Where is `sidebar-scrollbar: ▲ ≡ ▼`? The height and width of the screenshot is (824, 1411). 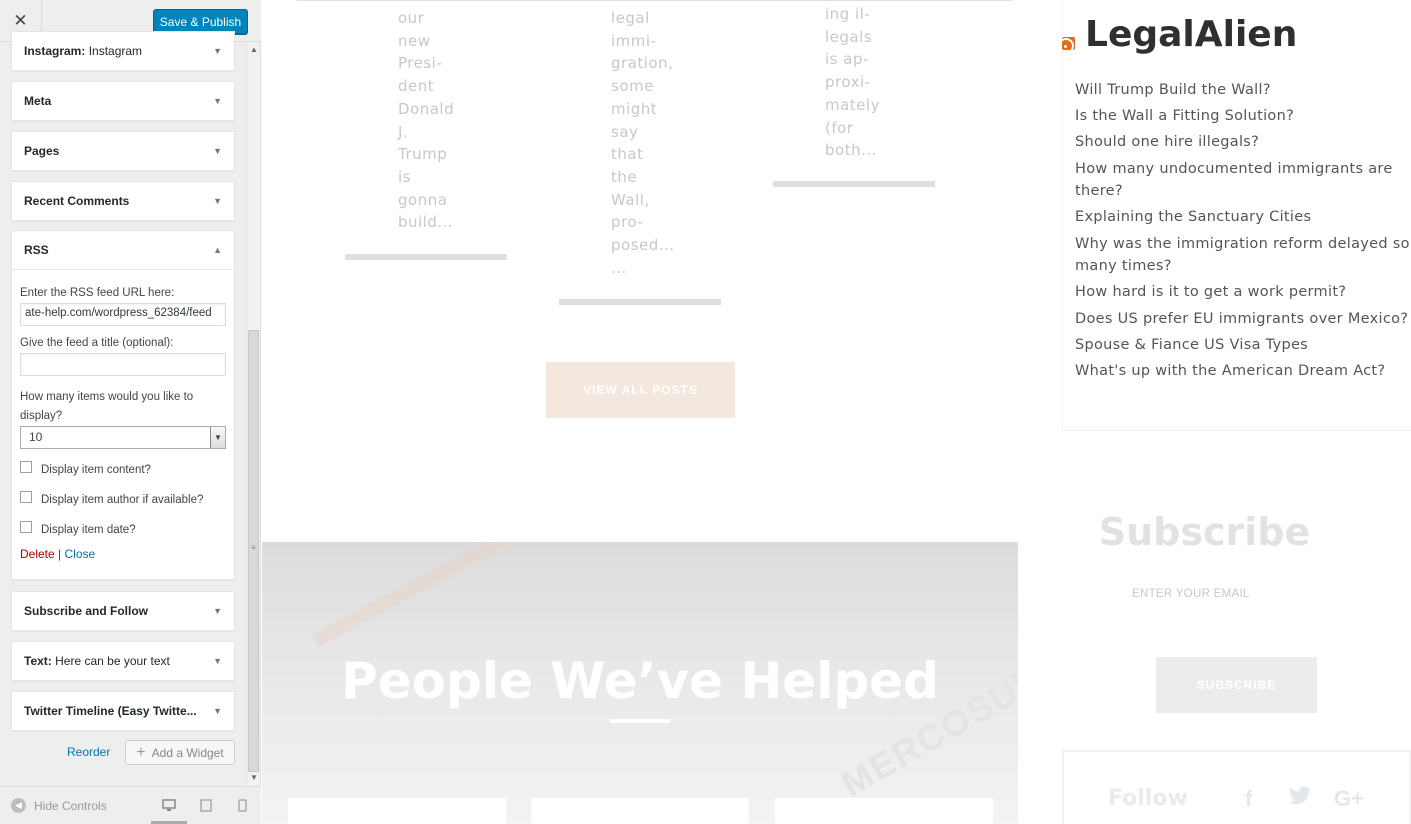
sidebar-scrollbar: ▲ ≡ ▼ is located at coordinates (253, 414).